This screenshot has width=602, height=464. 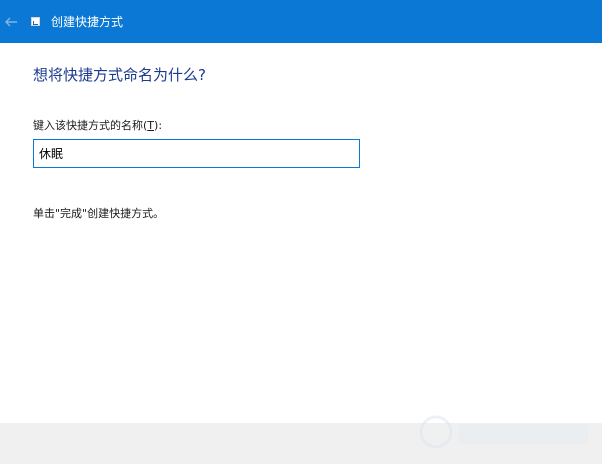 I want to click on name-field-label: 键入该快捷方式的名称(T):, so click(x=97, y=126).